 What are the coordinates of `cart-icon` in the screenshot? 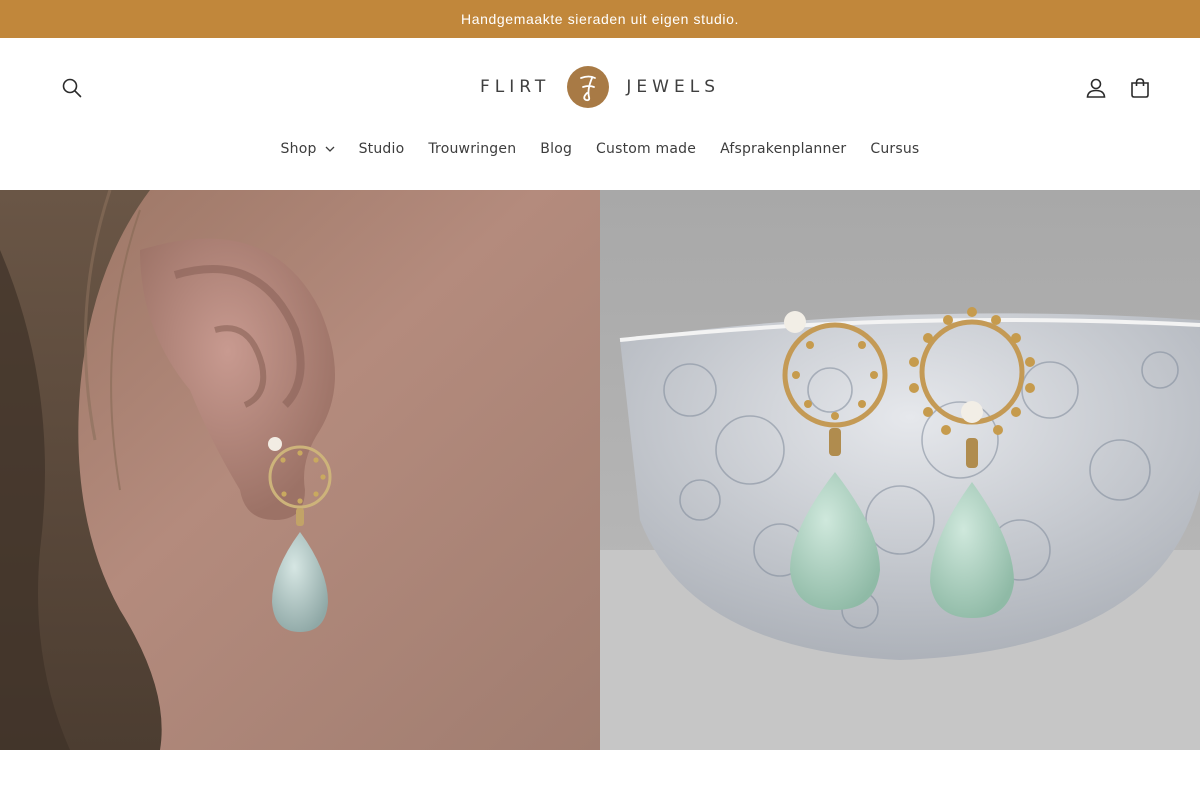 It's located at (1140, 88).